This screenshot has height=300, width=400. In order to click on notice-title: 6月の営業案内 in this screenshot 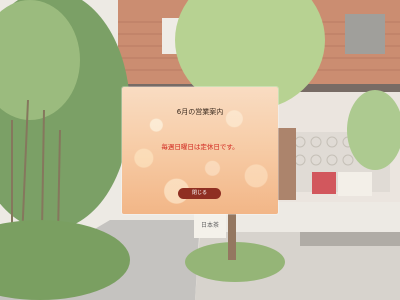, I will do `click(200, 112)`.